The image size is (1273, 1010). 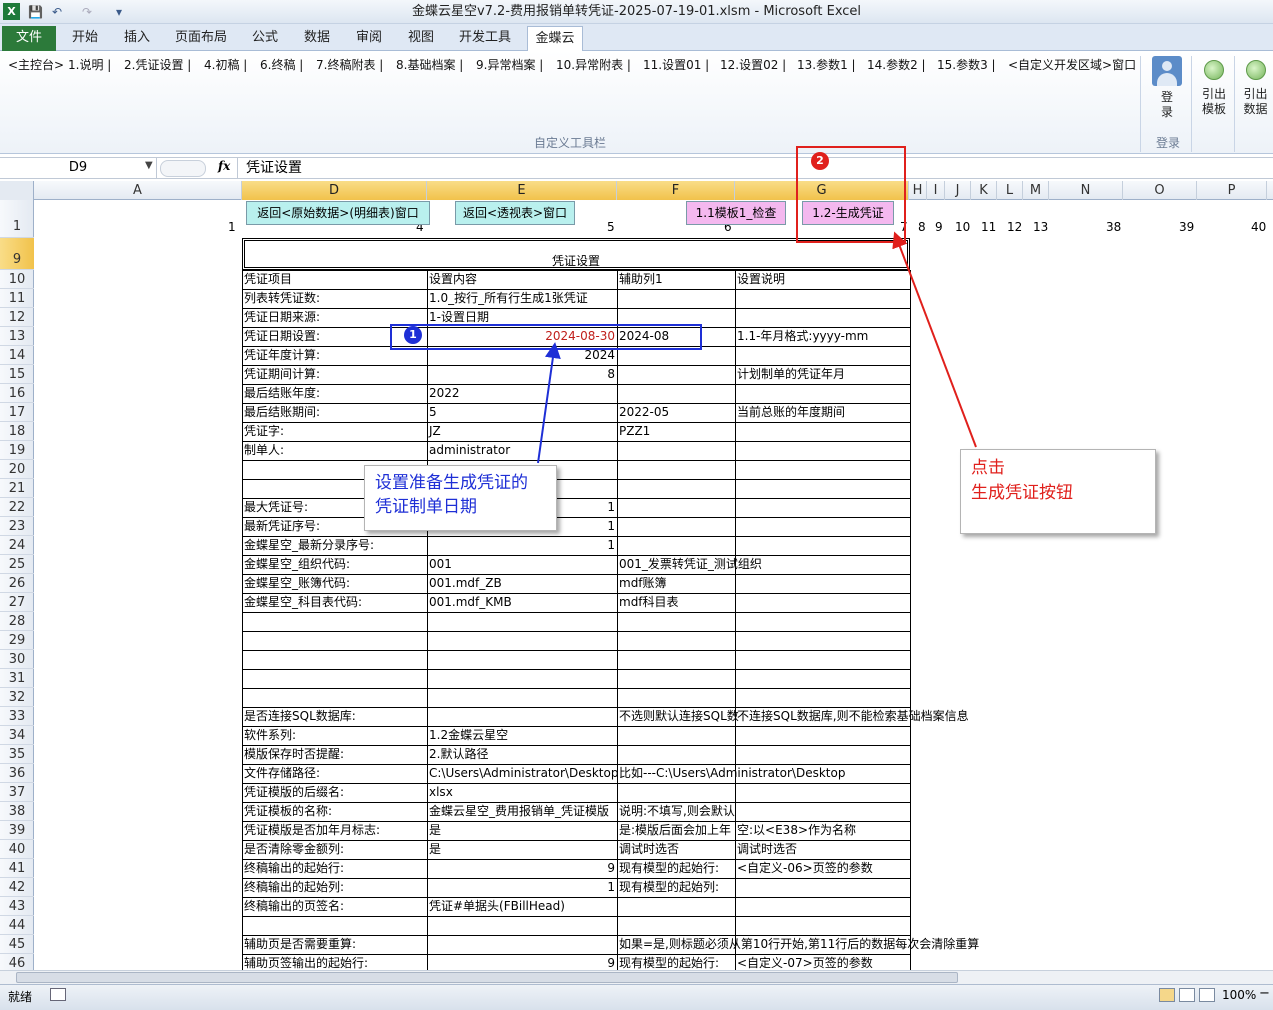 I want to click on macro-record-icon, so click(x=58, y=994).